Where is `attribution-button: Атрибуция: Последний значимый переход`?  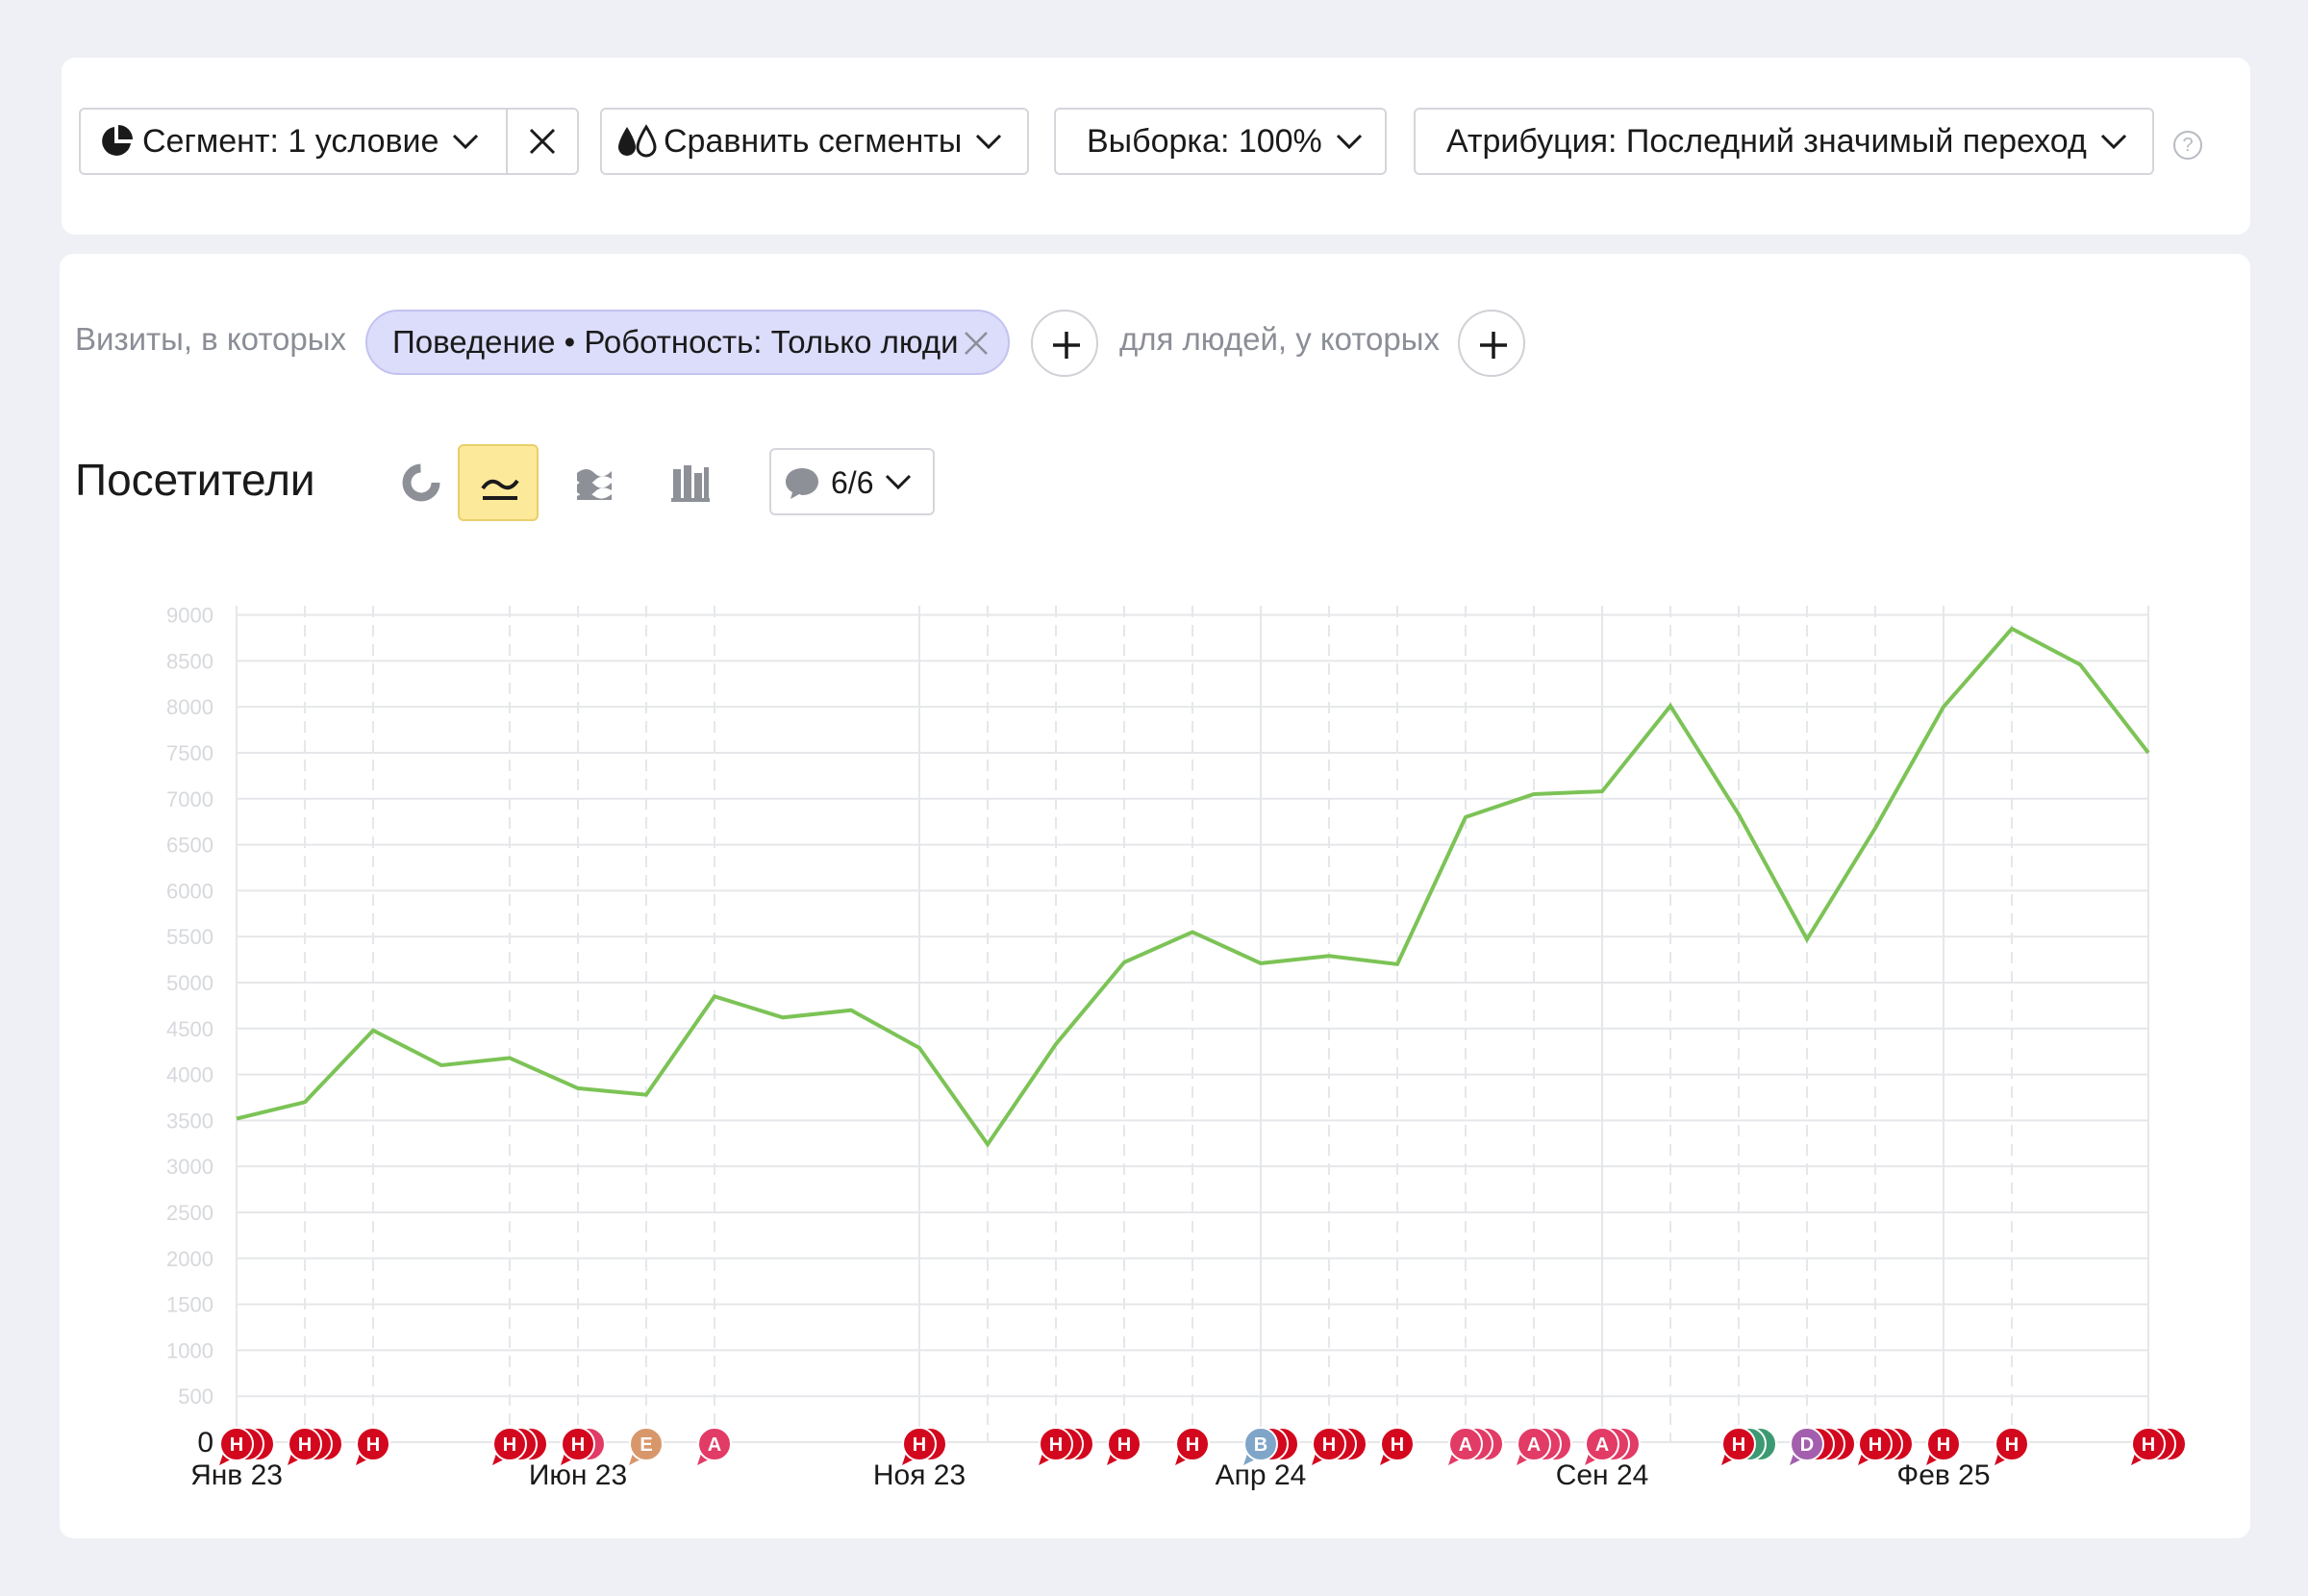
attribution-button: Атрибуция: Последний значимый переход is located at coordinates (1784, 141).